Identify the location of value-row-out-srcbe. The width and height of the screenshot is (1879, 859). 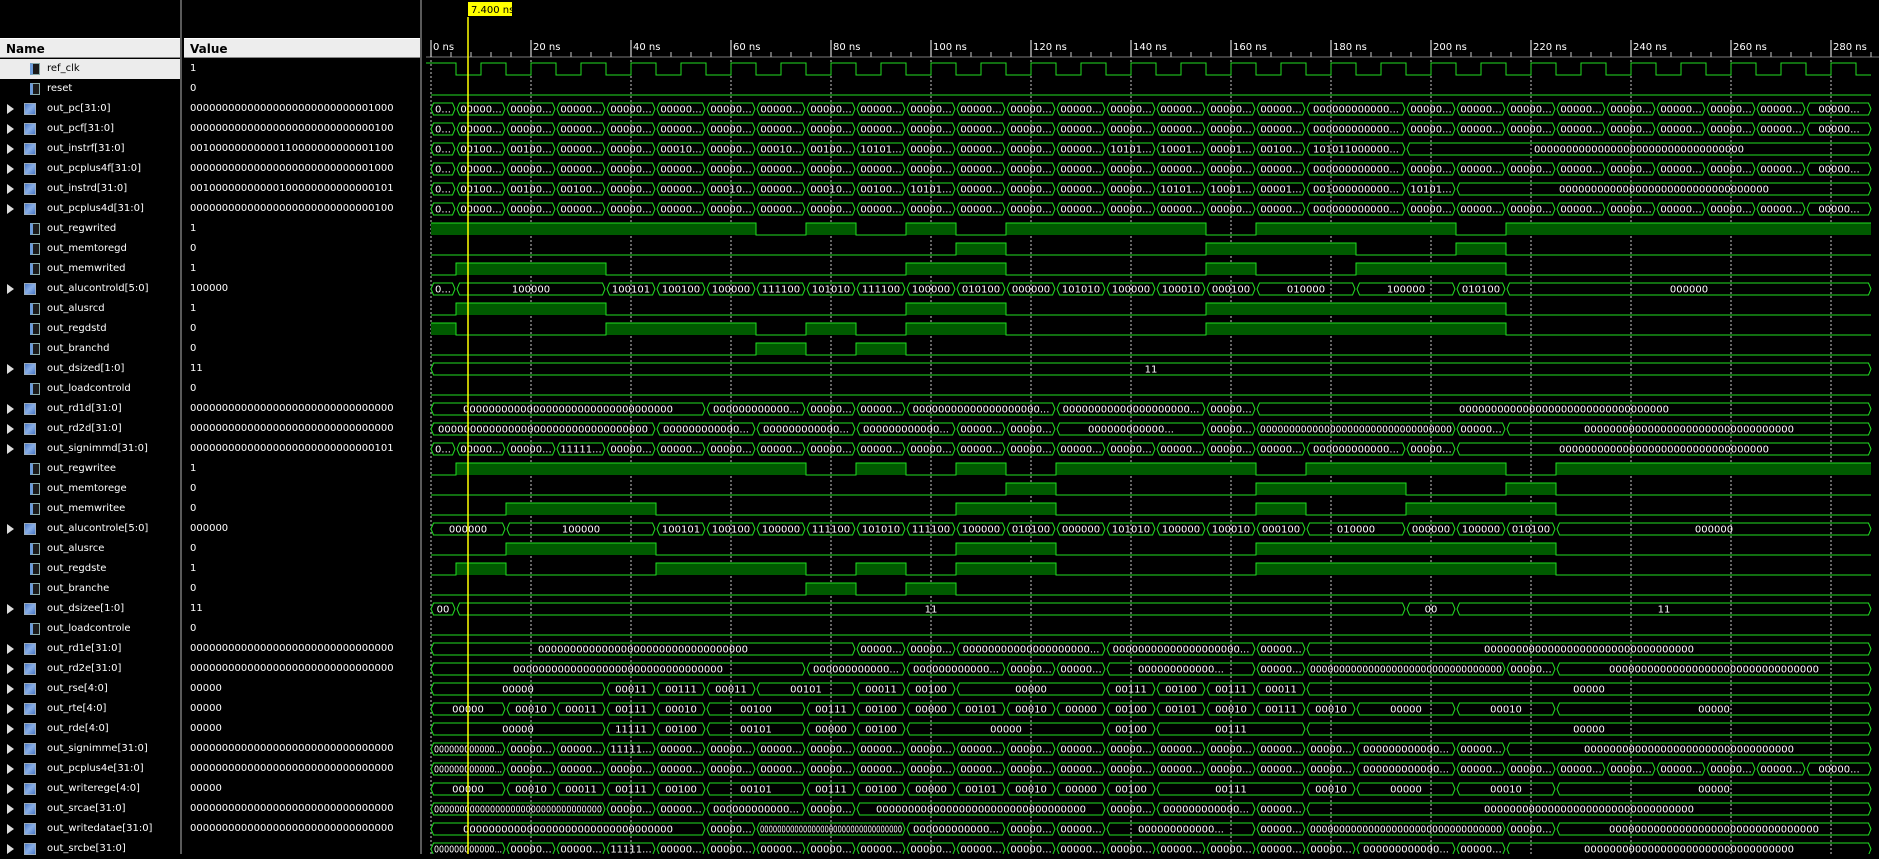
(302, 849).